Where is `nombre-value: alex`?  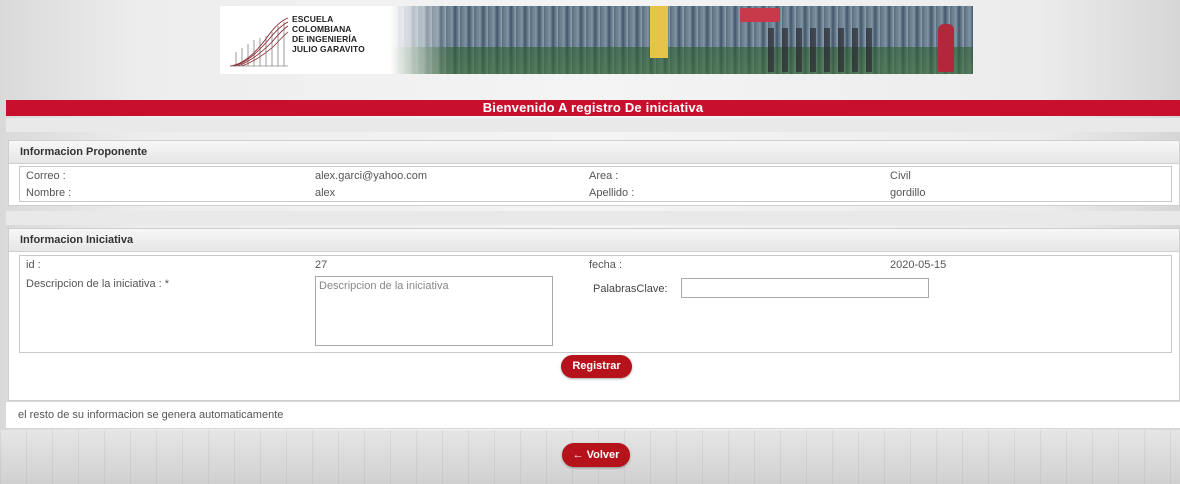 nombre-value: alex is located at coordinates (325, 193).